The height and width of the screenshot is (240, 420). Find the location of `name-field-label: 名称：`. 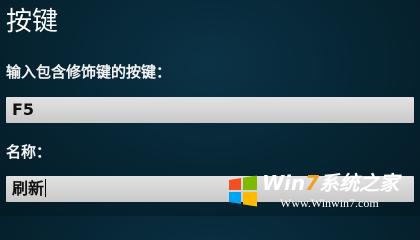

name-field-label: 名称： is located at coordinates (29, 152).